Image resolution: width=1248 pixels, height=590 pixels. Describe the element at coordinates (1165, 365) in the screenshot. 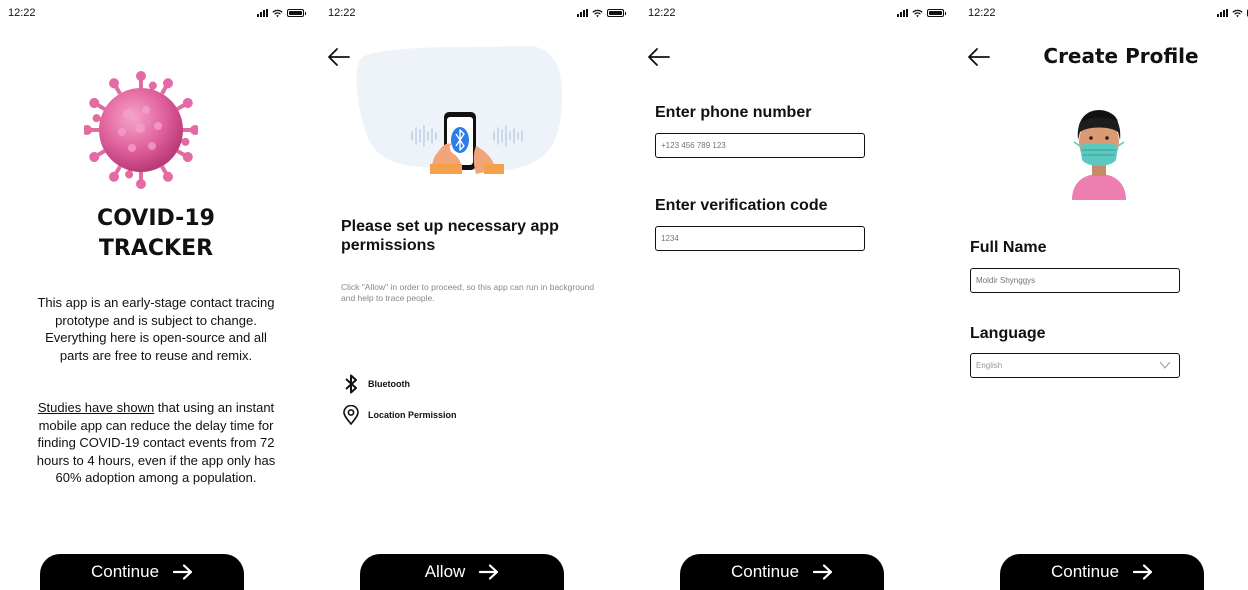

I see `chevron-down-icon` at that location.